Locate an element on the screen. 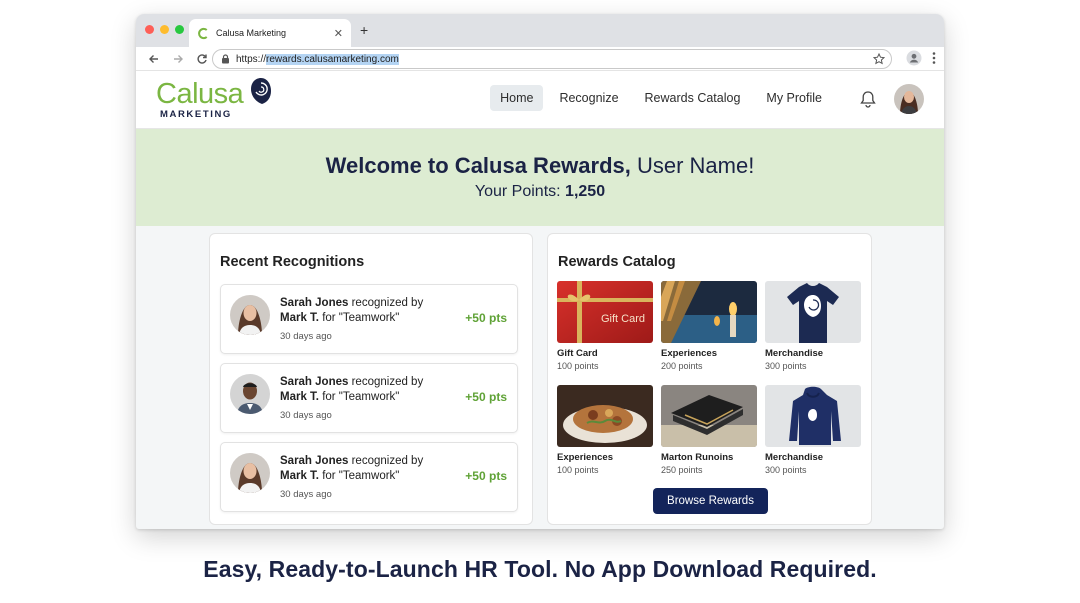 The height and width of the screenshot is (603, 1080). address-bar: https://rewards.calusamarketing.com is located at coordinates (552, 59).